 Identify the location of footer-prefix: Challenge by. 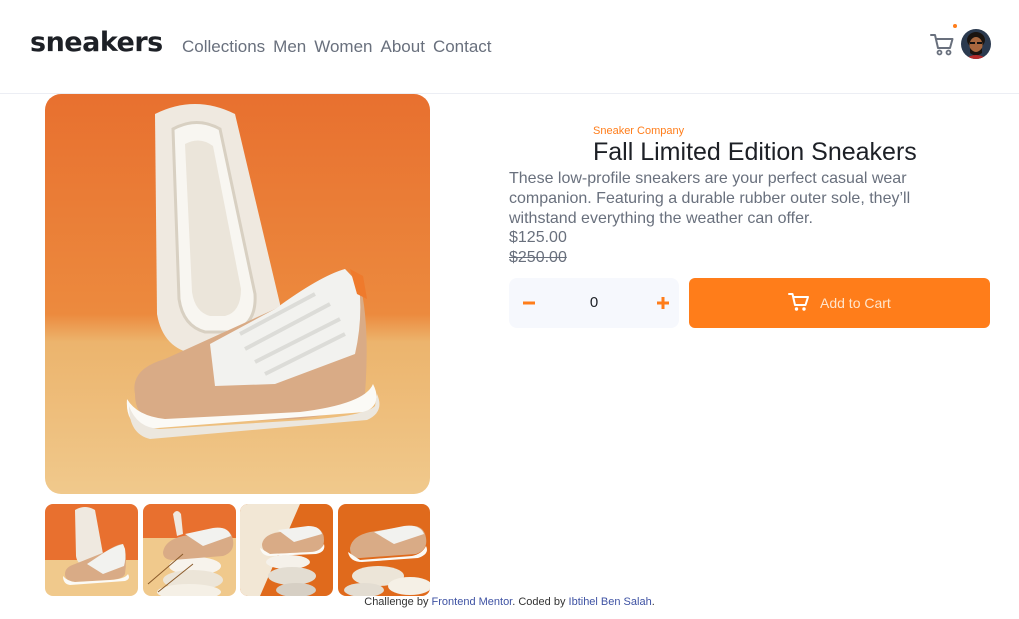
(396, 602).